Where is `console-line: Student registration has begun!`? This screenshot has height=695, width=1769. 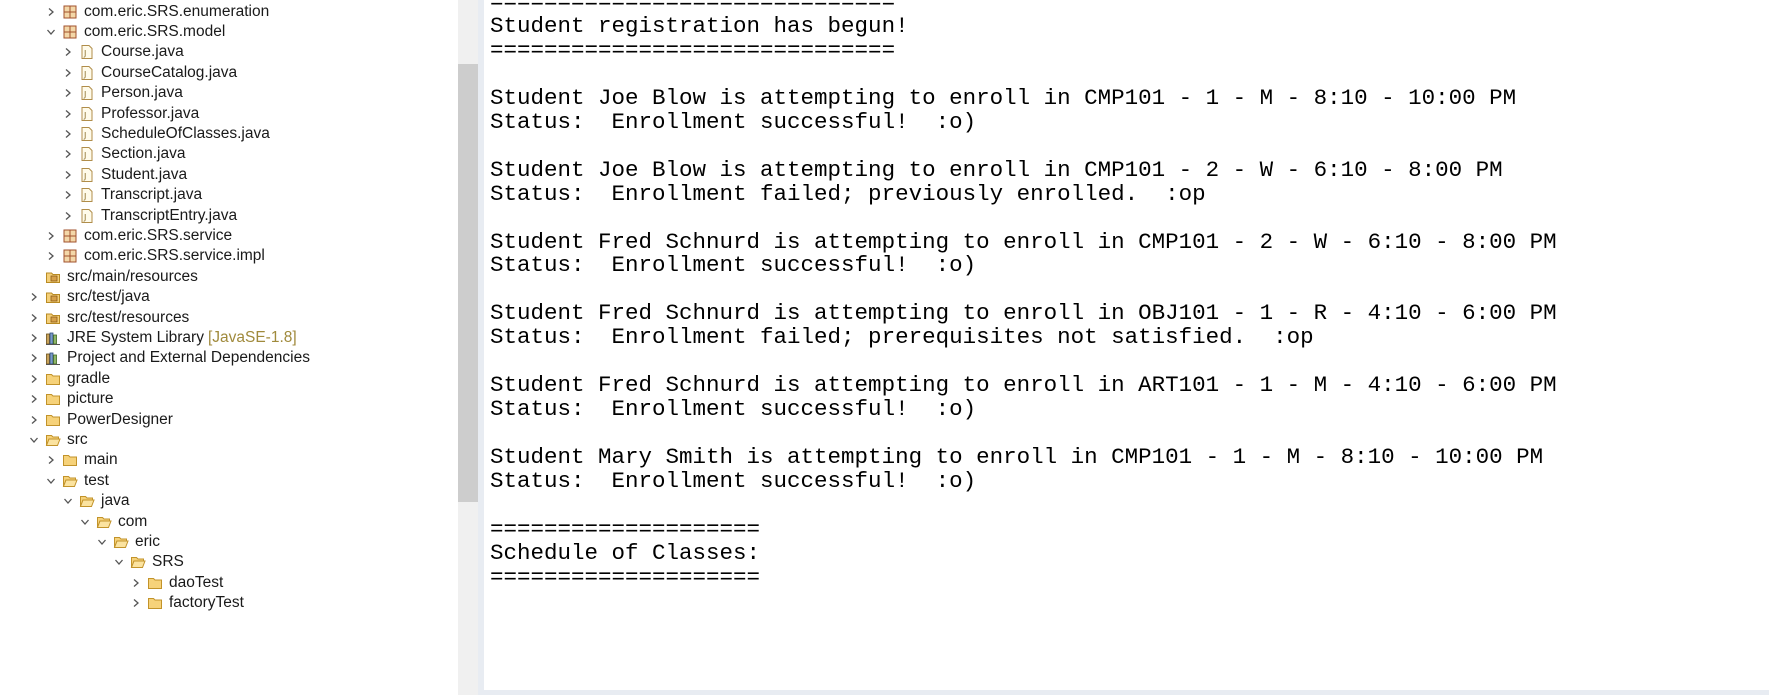
console-line: Student registration has begun! is located at coordinates (699, 25).